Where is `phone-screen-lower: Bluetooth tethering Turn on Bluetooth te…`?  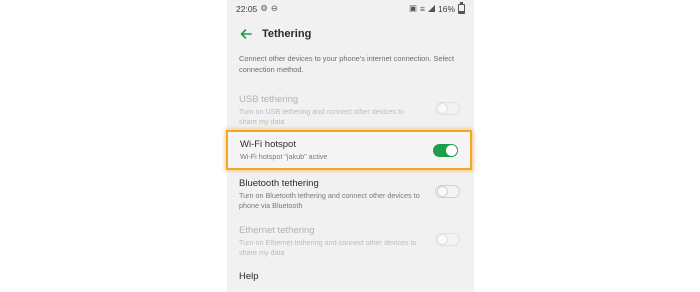 phone-screen-lower: Bluetooth tethering Turn on Bluetooth te… is located at coordinates (350, 232).